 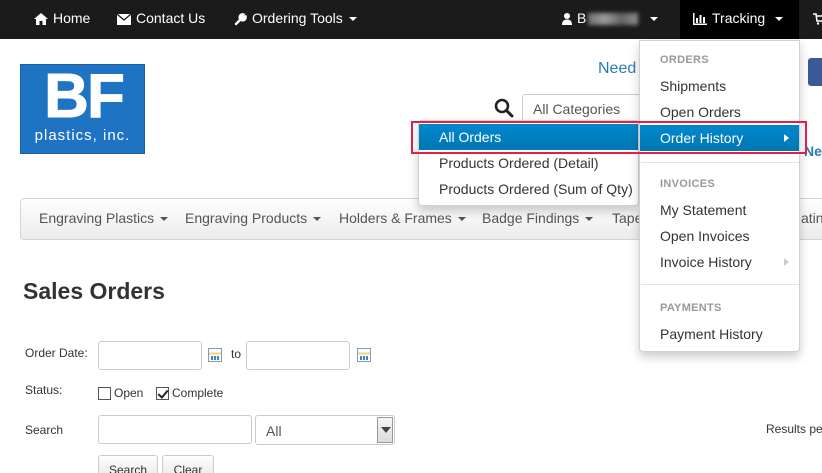 I want to click on home-icon, so click(x=41, y=19).